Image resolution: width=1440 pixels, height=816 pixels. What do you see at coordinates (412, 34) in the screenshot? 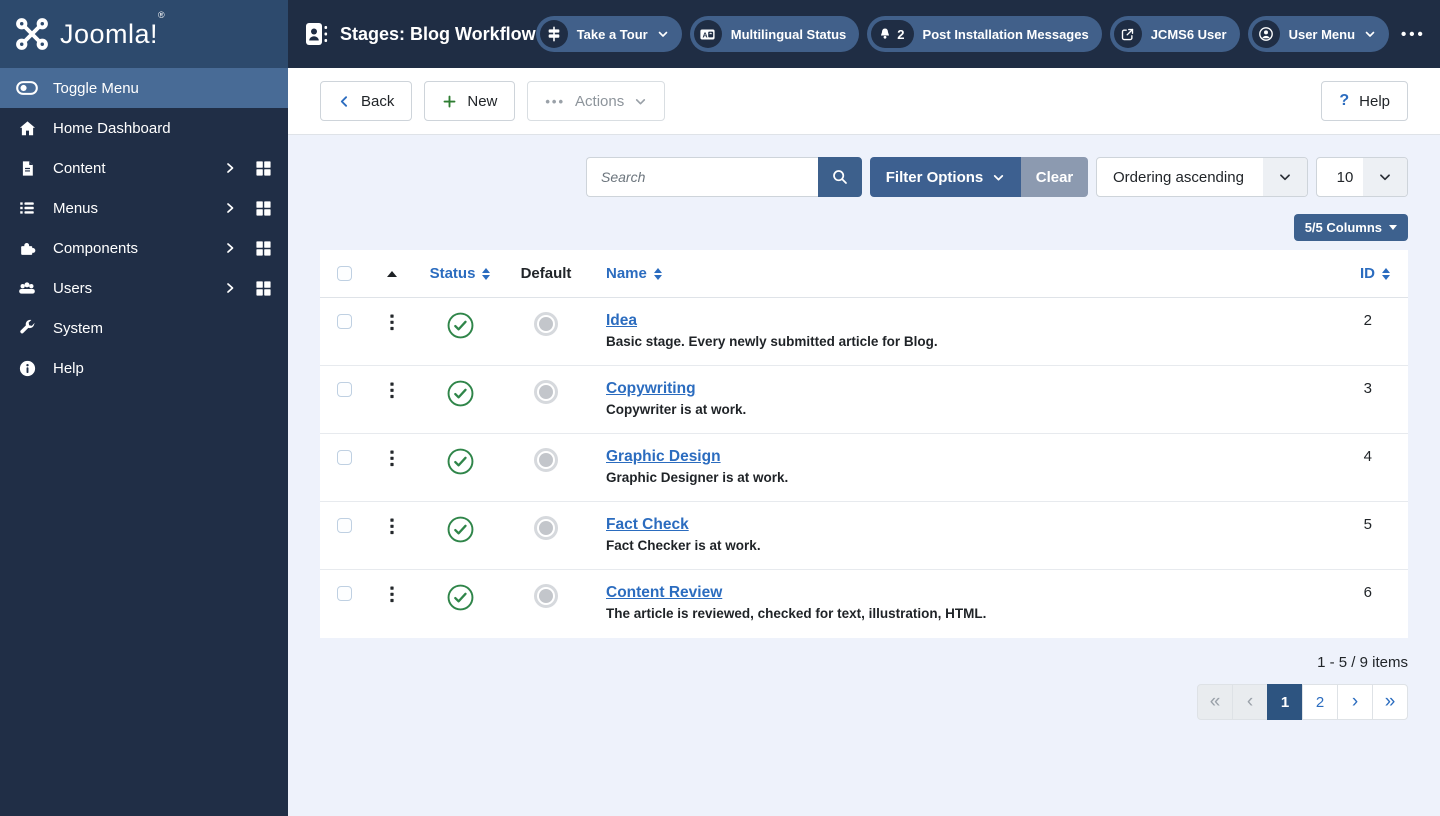
I see `page-title-wrap: Stages: Blog Workflow` at bounding box center [412, 34].